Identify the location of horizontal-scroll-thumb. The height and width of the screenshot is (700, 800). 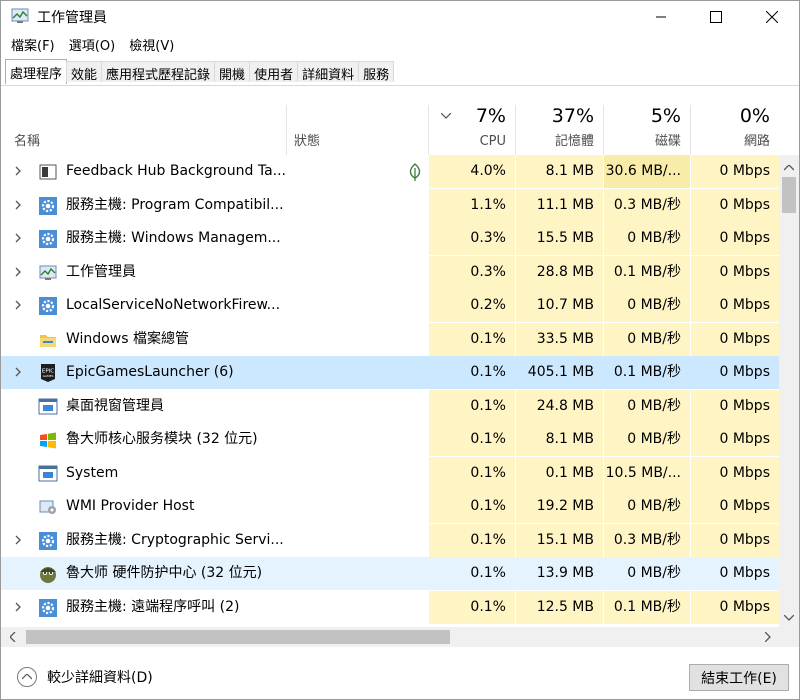
(238, 637).